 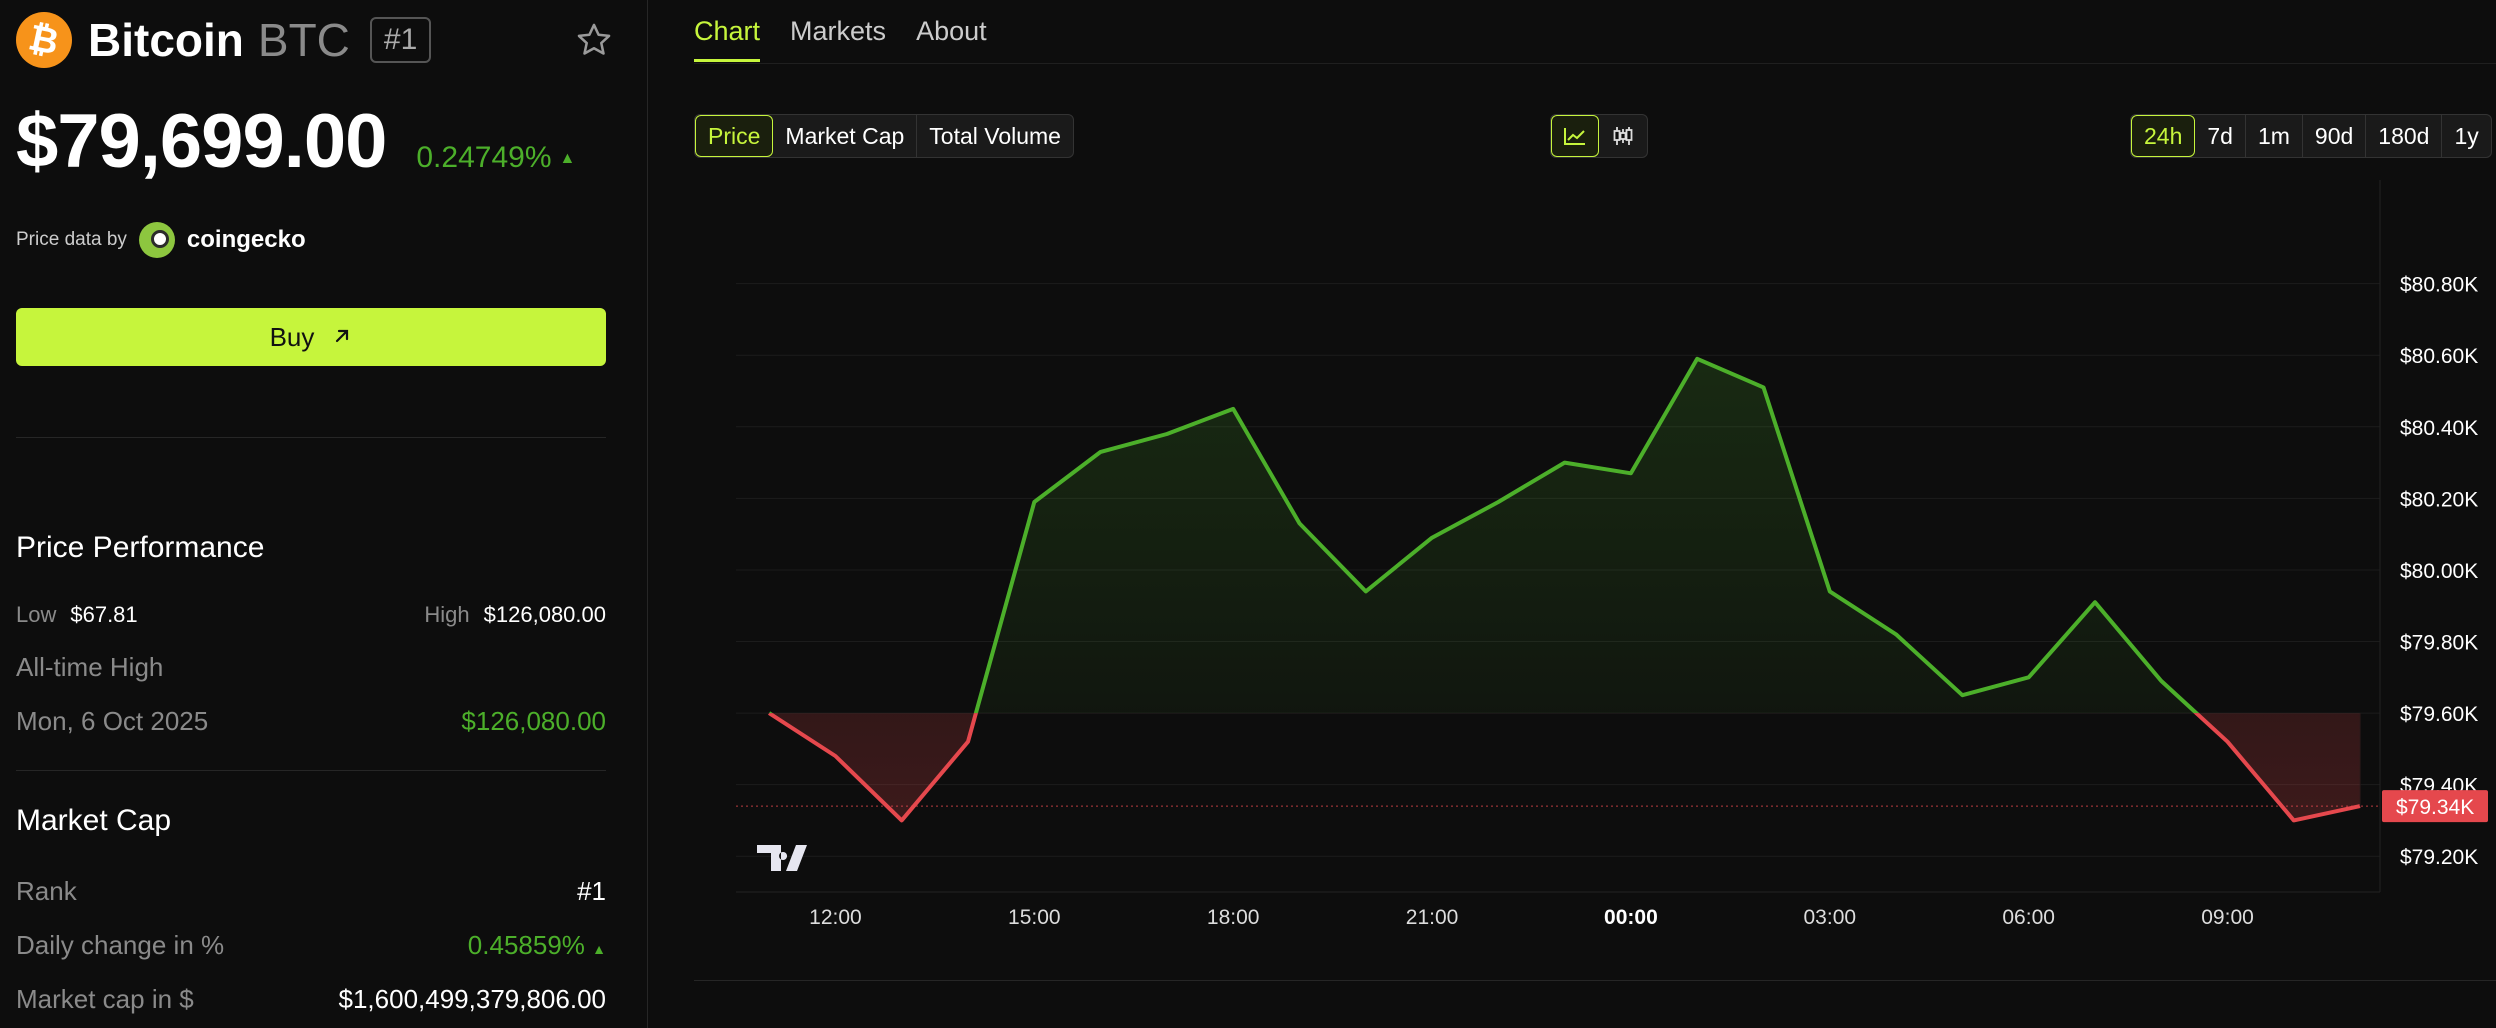 I want to click on price-metric-button: Price, so click(x=734, y=136).